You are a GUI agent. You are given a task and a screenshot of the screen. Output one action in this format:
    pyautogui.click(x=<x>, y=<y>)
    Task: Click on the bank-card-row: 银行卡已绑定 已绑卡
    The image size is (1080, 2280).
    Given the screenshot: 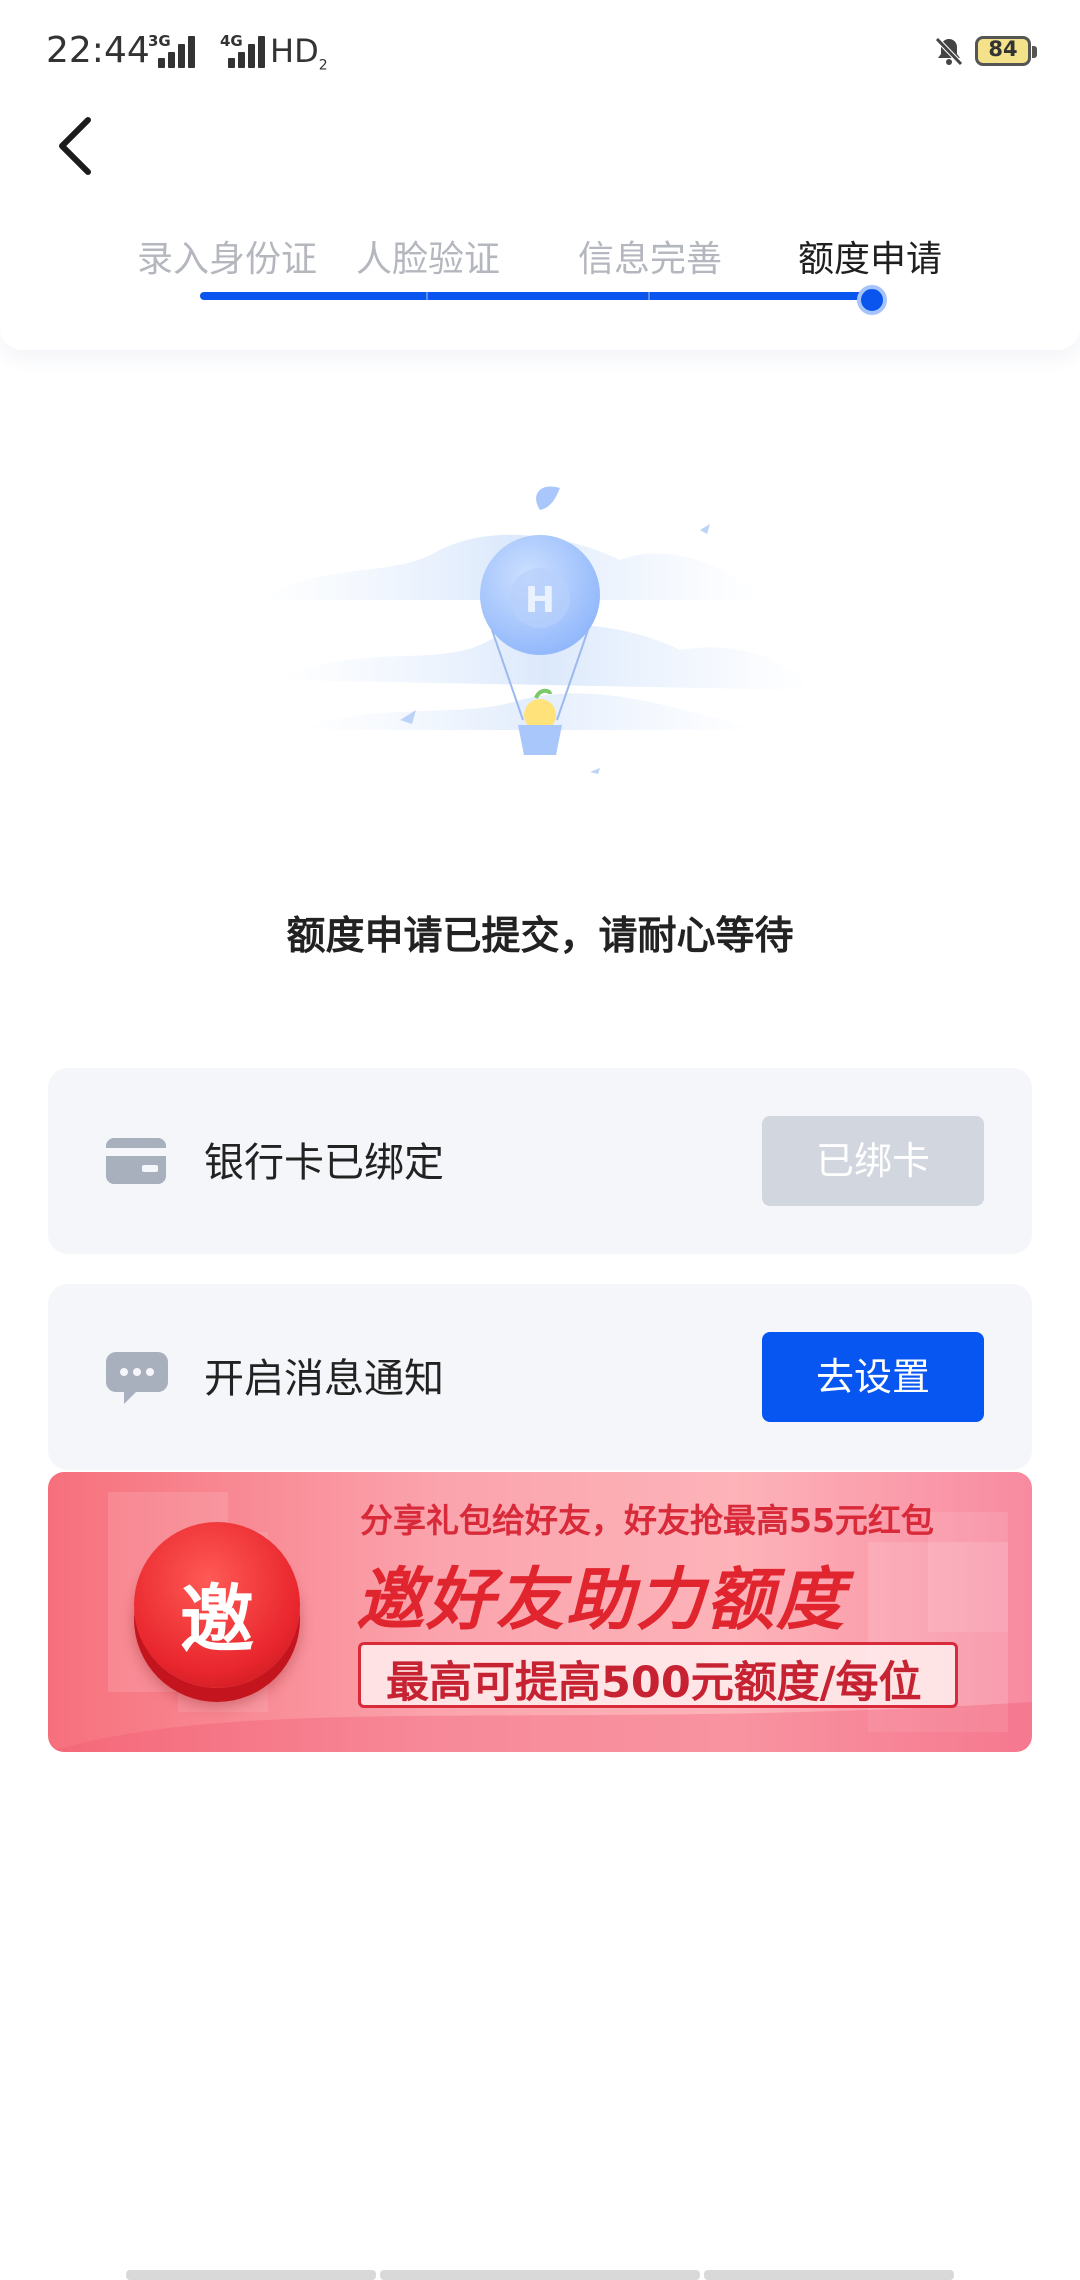 What is the action you would take?
    pyautogui.click(x=540, y=1161)
    